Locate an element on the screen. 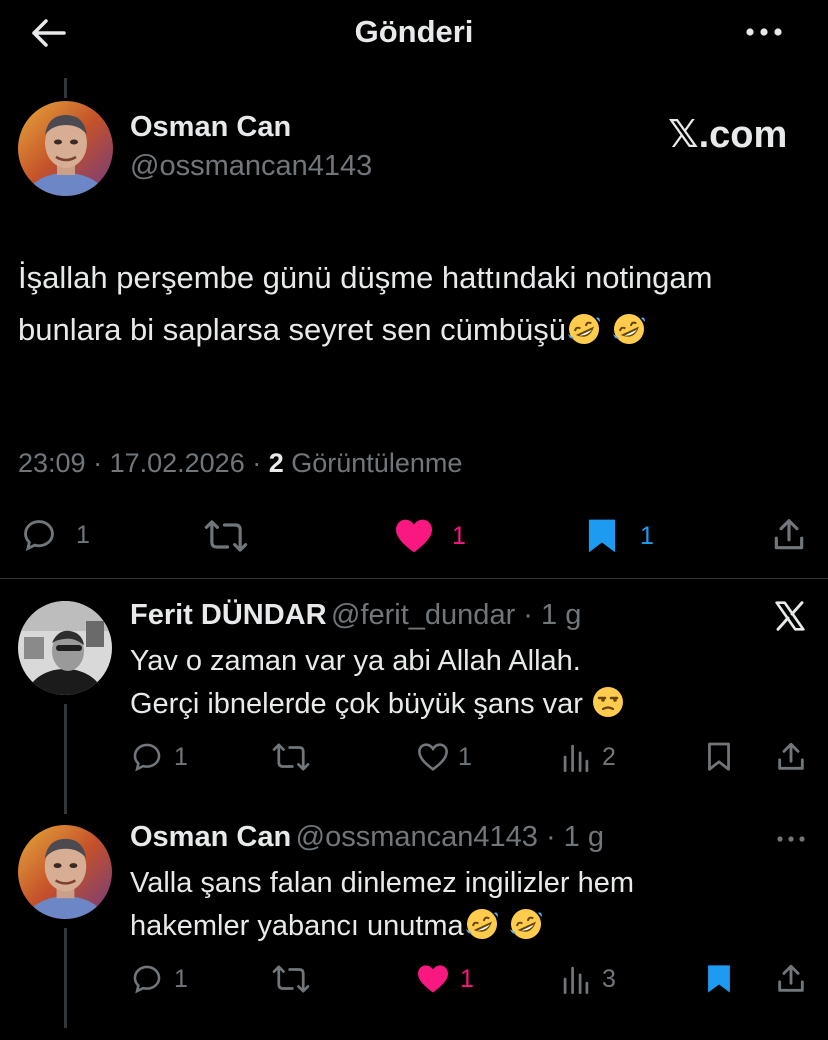 The width and height of the screenshot is (828, 1040). post-meta: 23:09 · 17.02.2026 · 2 Görüntülenme is located at coordinates (240, 463).